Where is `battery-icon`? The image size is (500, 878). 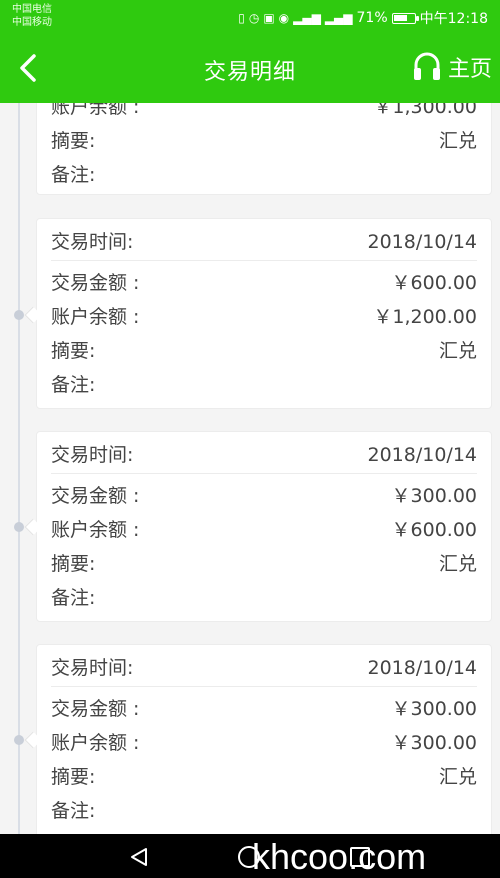
battery-icon is located at coordinates (405, 18).